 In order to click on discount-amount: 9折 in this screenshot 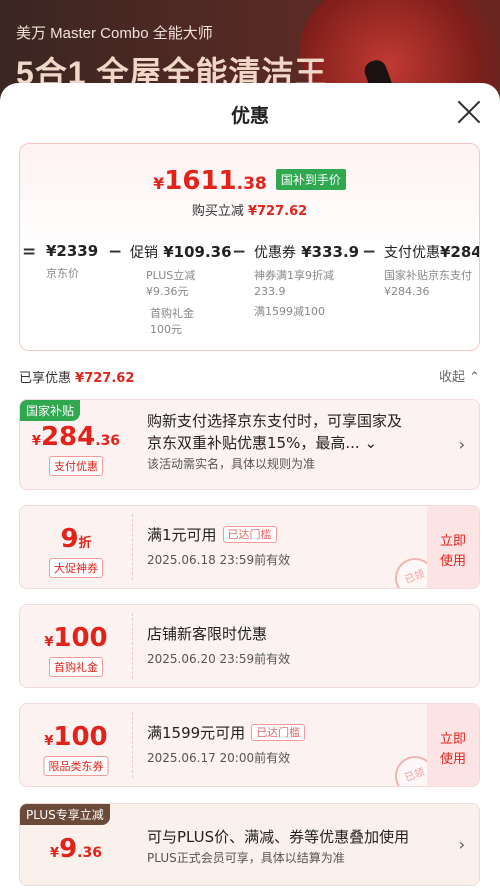, I will do `click(76, 539)`.